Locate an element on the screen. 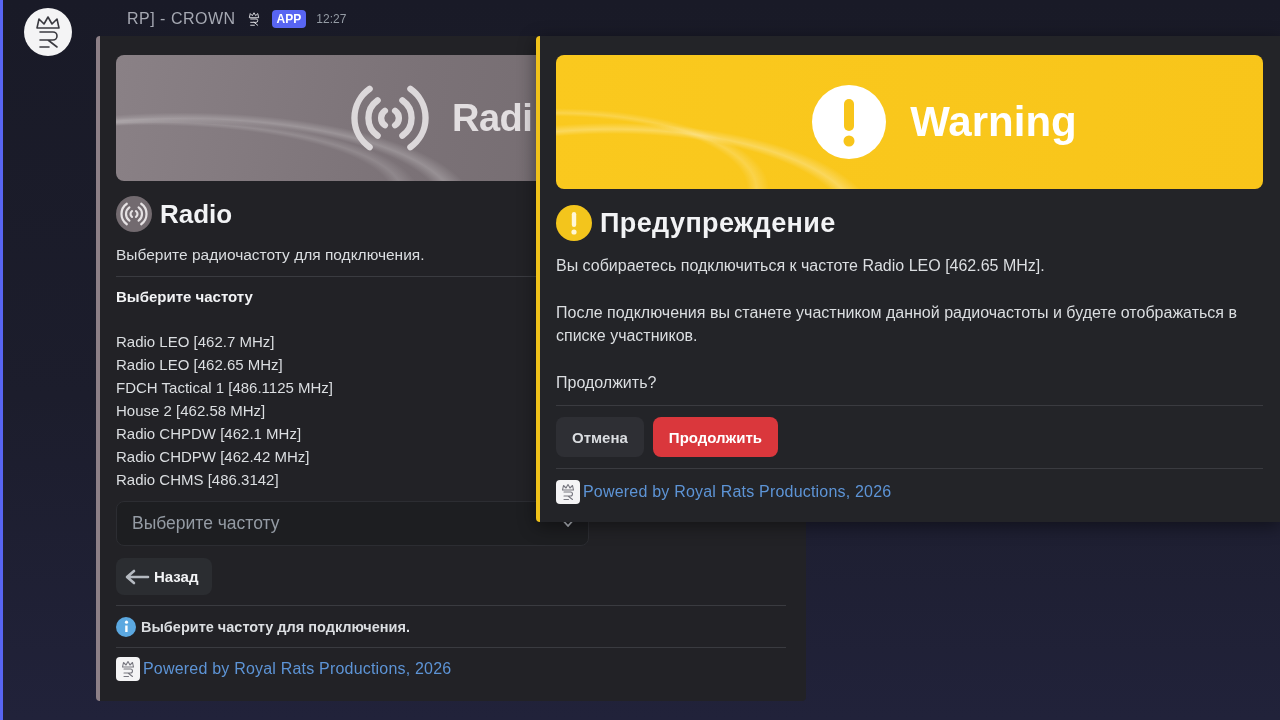  frequency-item: Radio LEO [462.65 MHz] is located at coordinates (199, 365).